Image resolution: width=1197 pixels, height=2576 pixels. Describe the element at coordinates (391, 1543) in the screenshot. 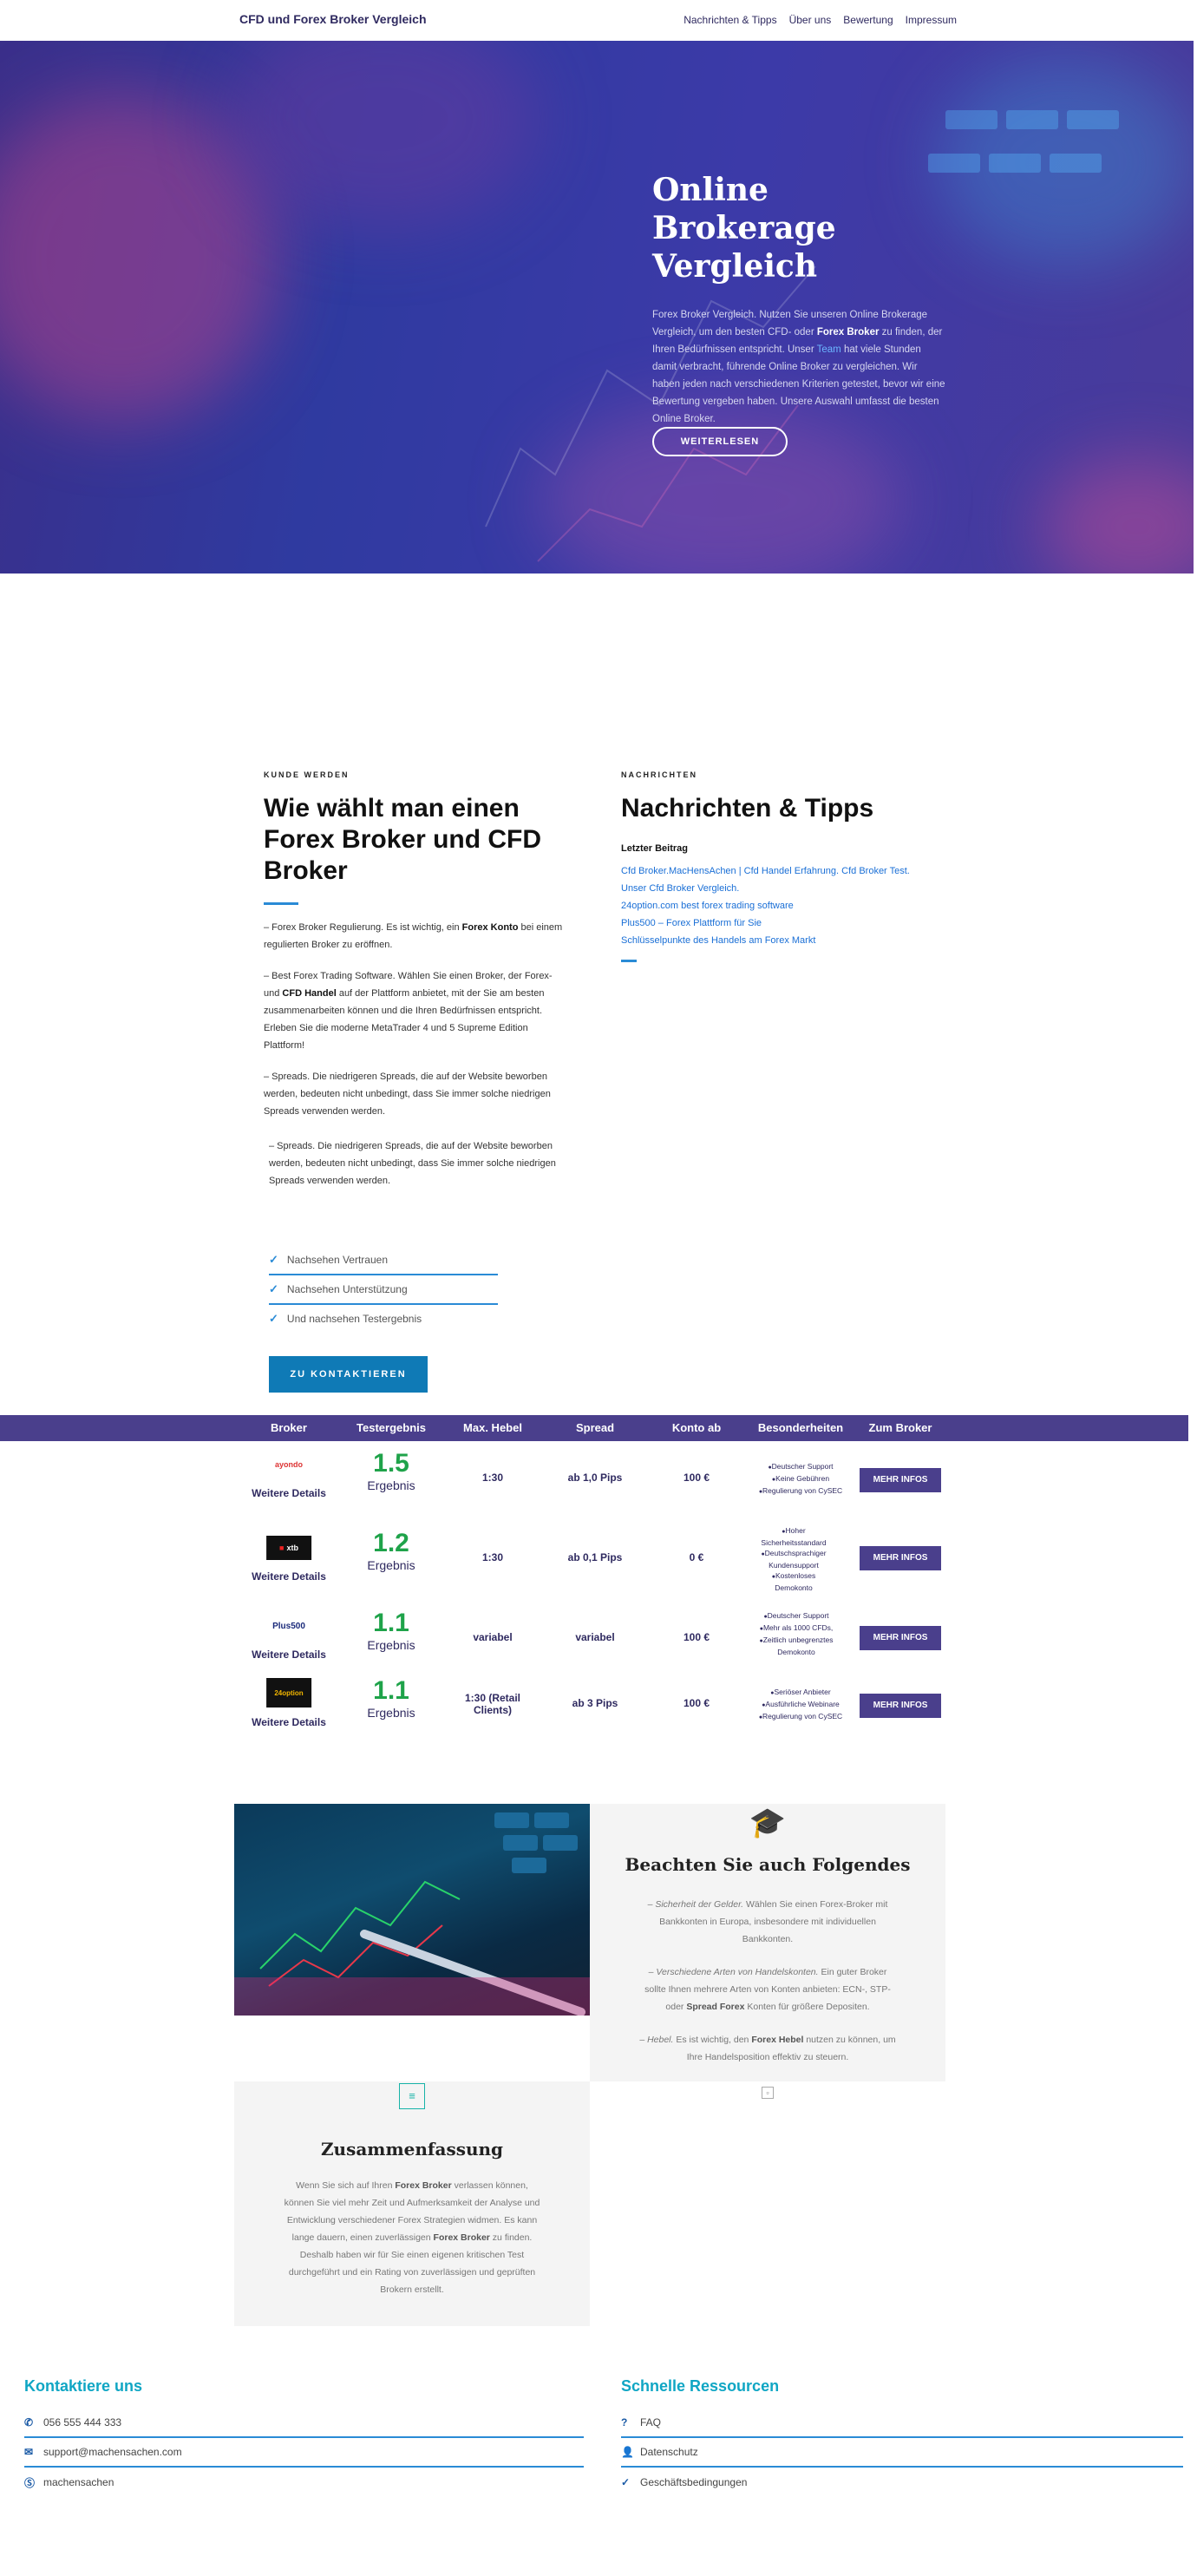

I see `score-value: 1.2` at that location.